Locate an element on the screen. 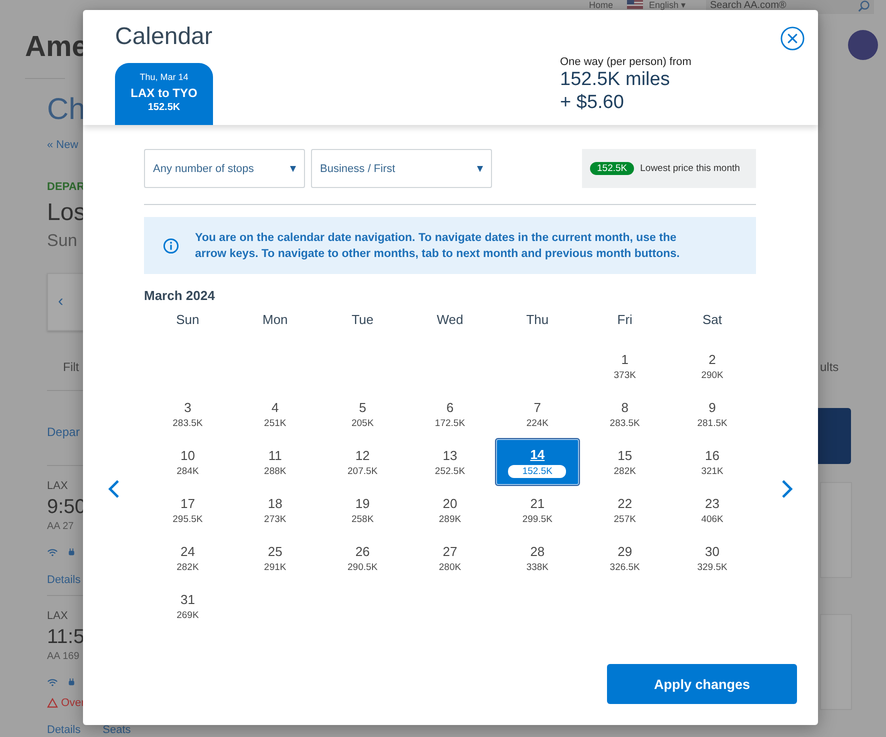  date-cell: 22 257K is located at coordinates (625, 510).